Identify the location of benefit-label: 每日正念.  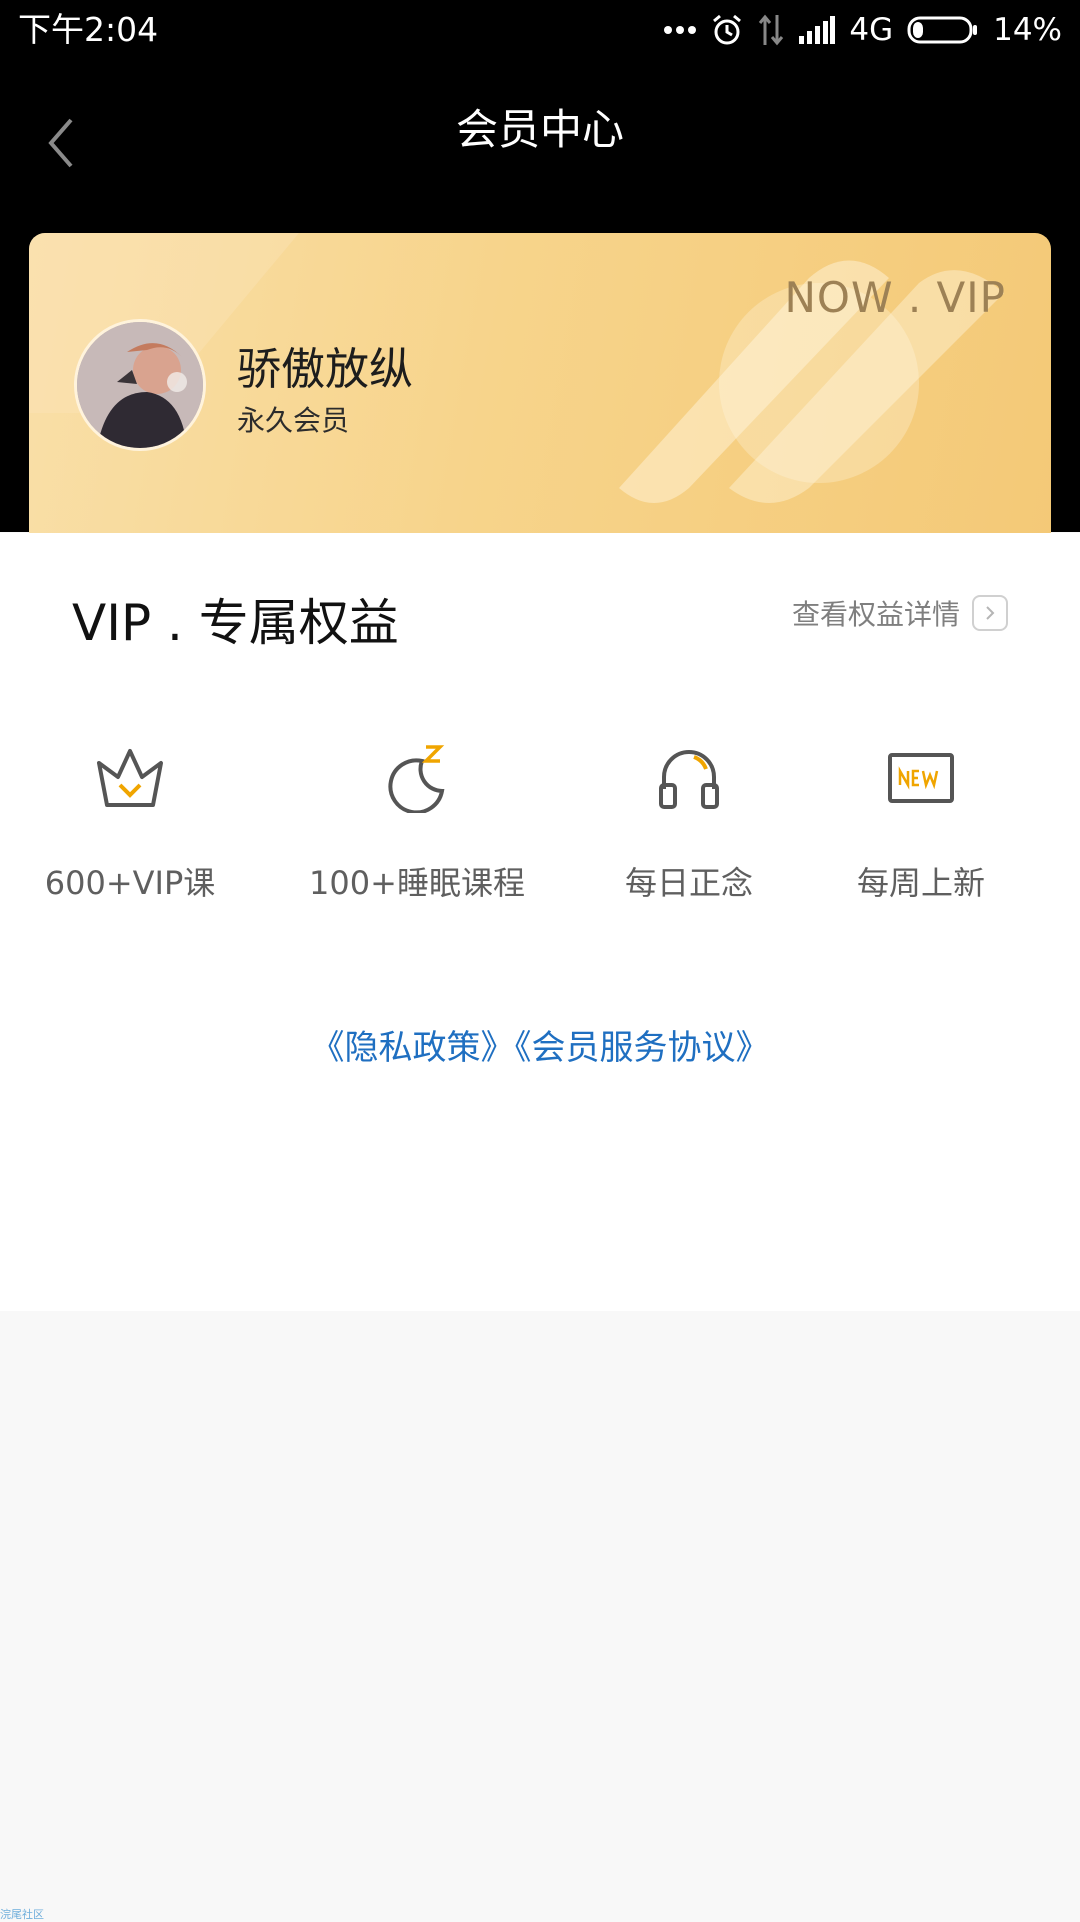
(688, 883).